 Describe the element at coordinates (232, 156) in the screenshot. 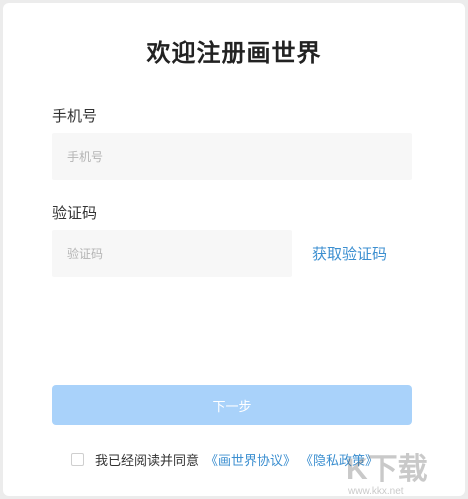

I see `phone-input` at that location.